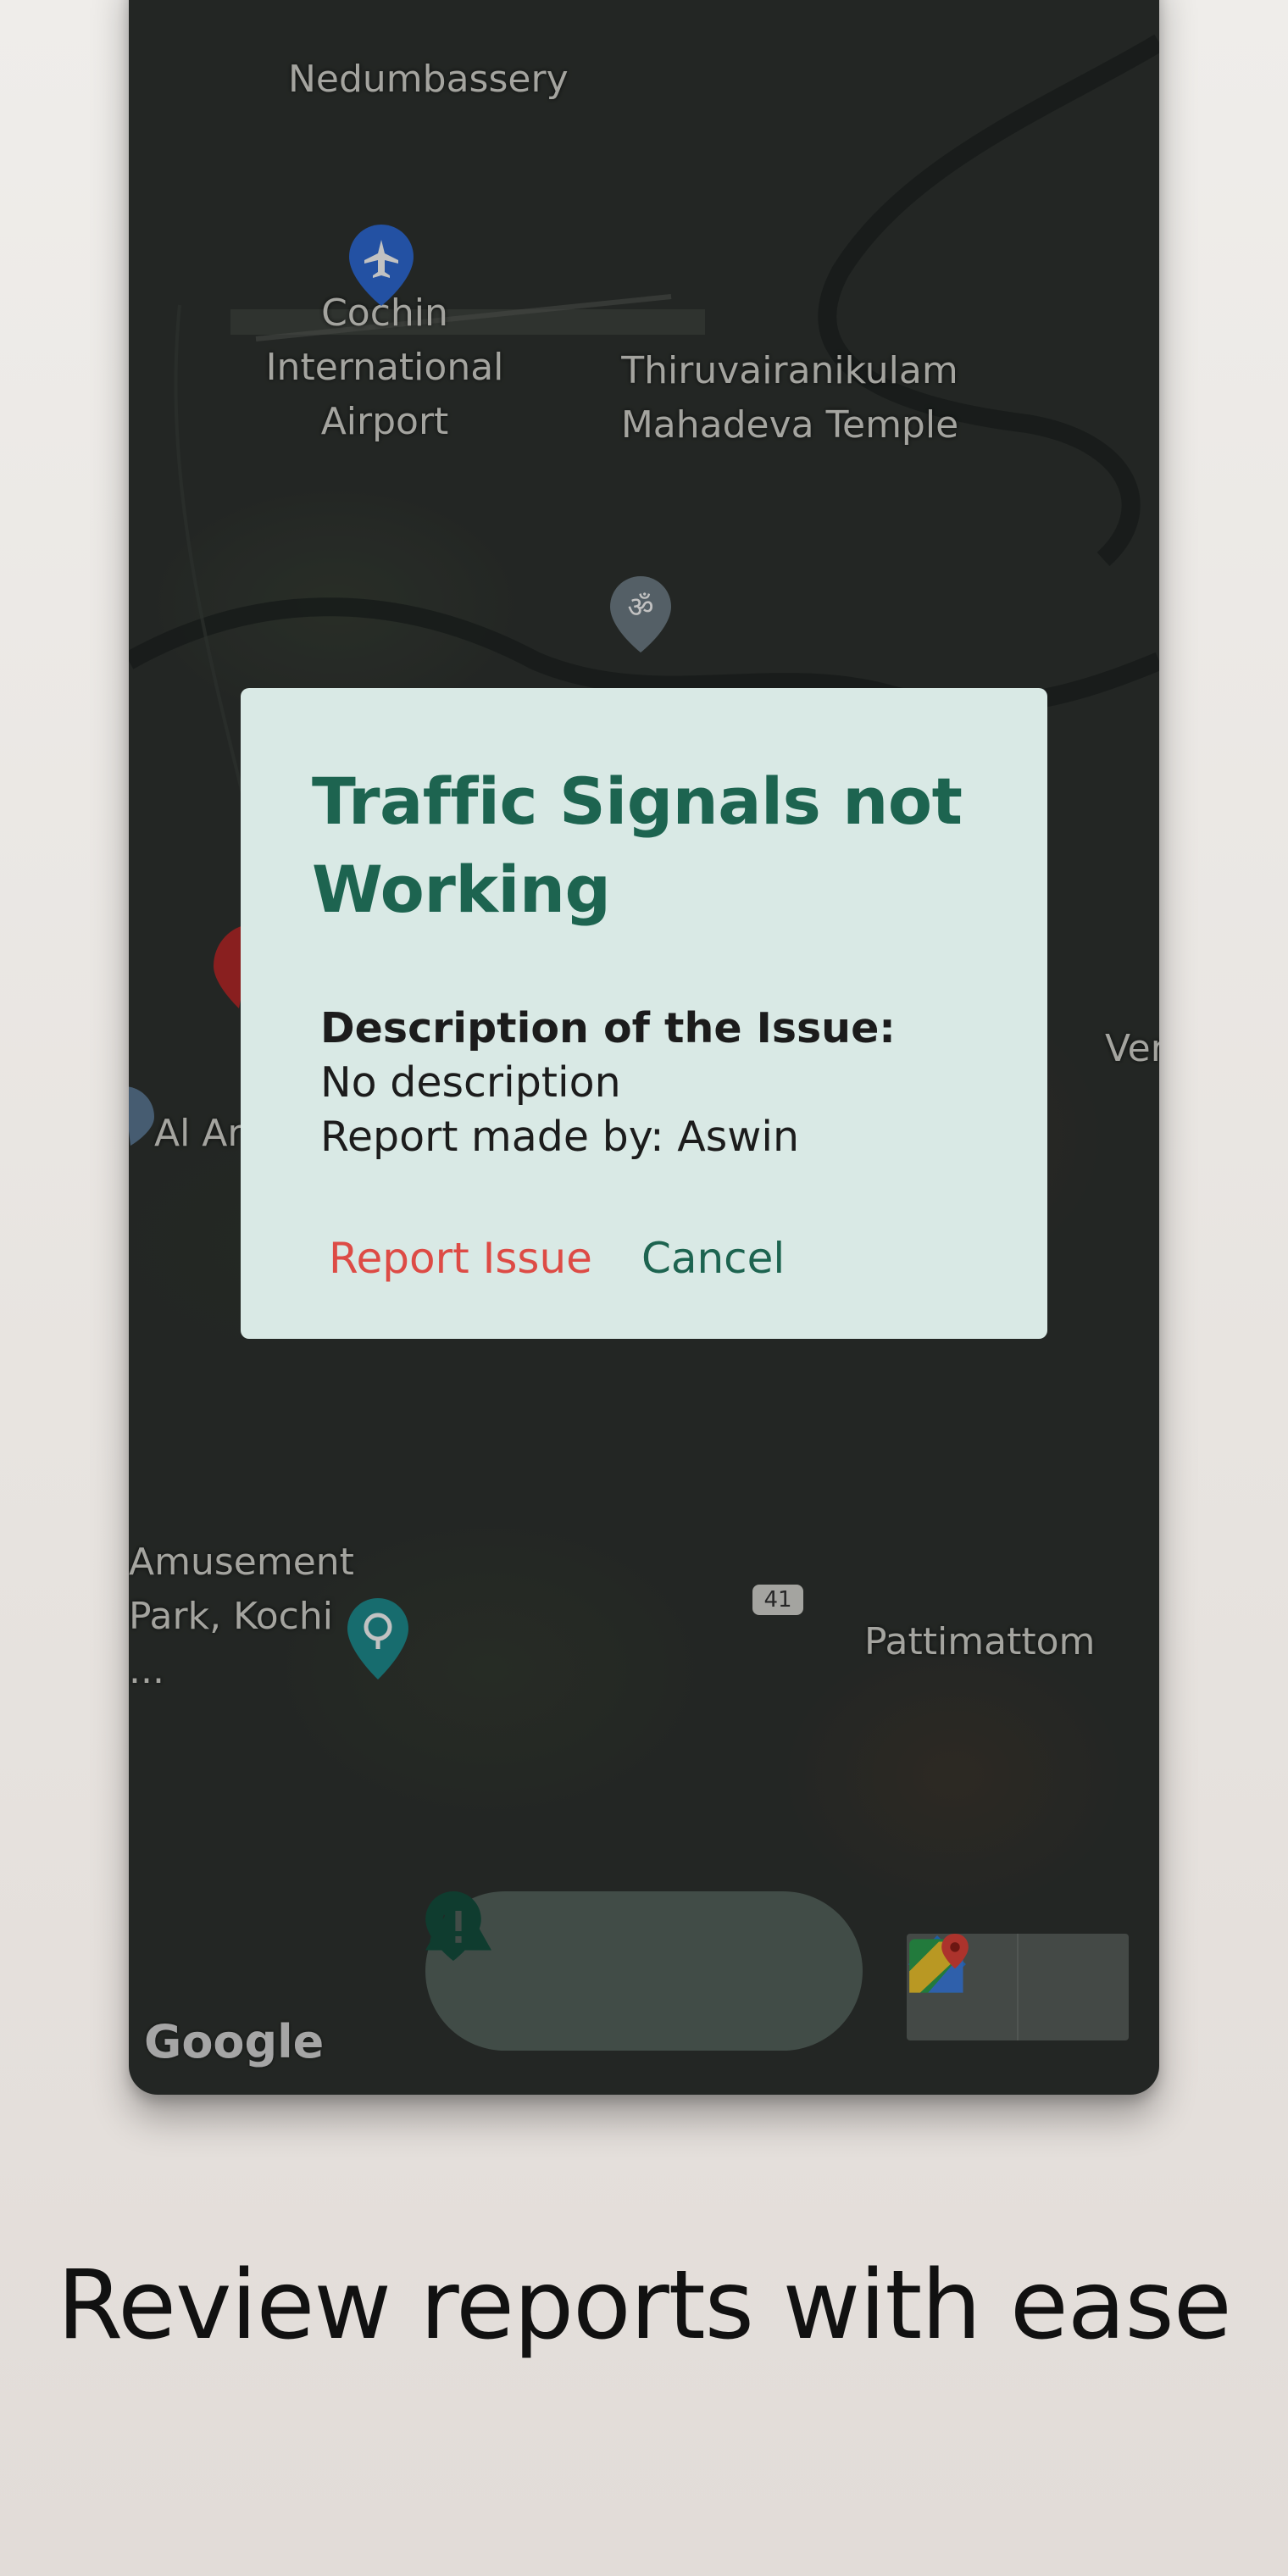  I want to click on cancel-button: Cancel, so click(713, 1258).